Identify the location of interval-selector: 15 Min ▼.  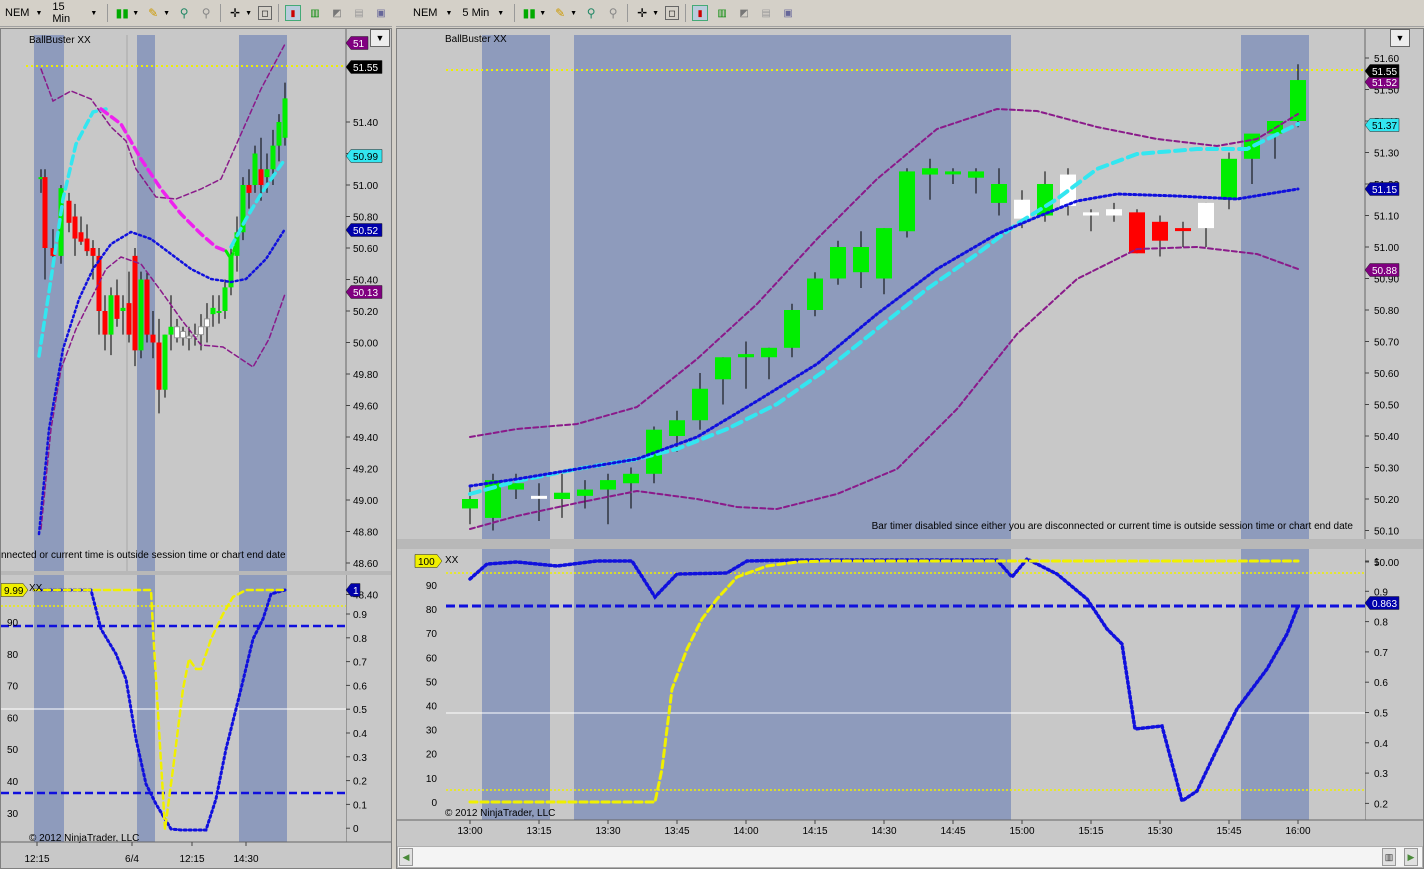
(74, 13).